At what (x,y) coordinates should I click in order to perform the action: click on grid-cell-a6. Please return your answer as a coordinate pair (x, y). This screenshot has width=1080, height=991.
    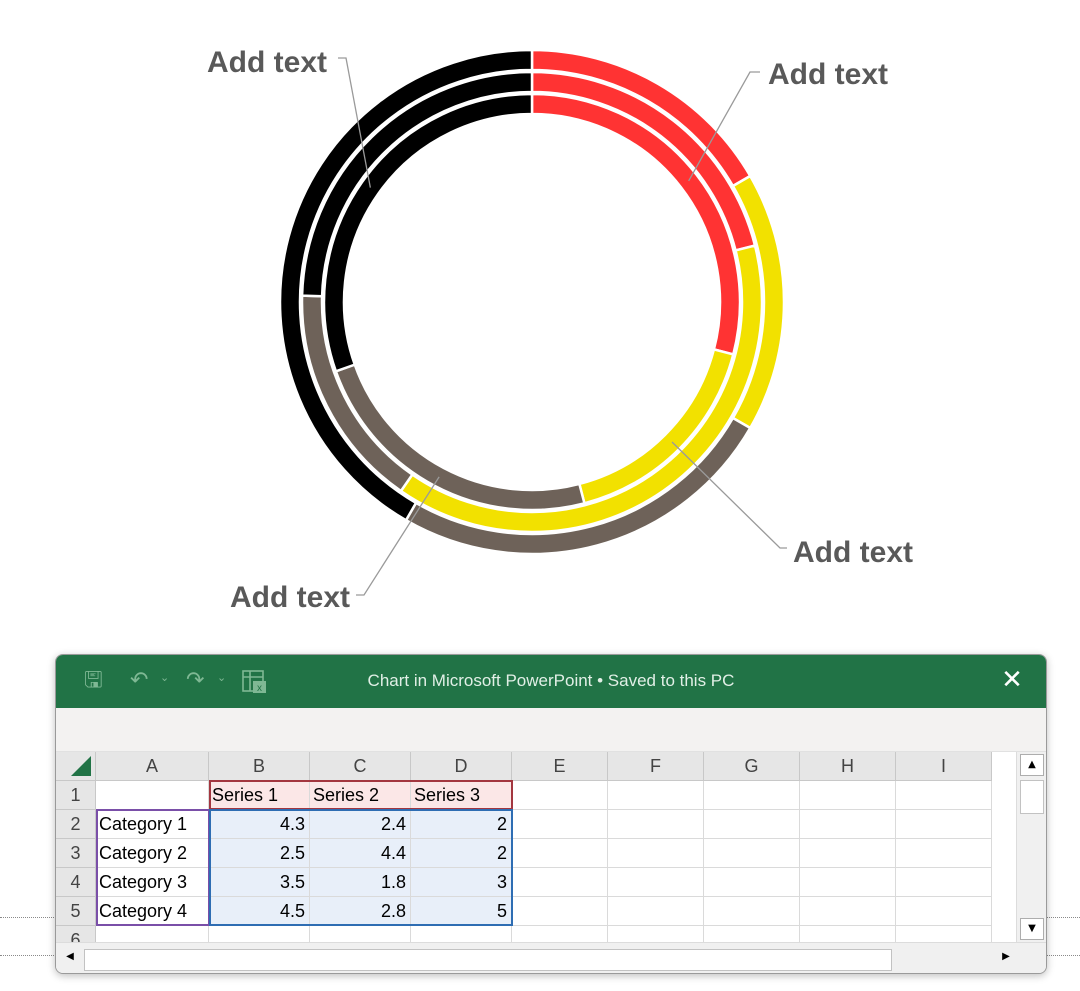
    Looking at the image, I should click on (152, 934).